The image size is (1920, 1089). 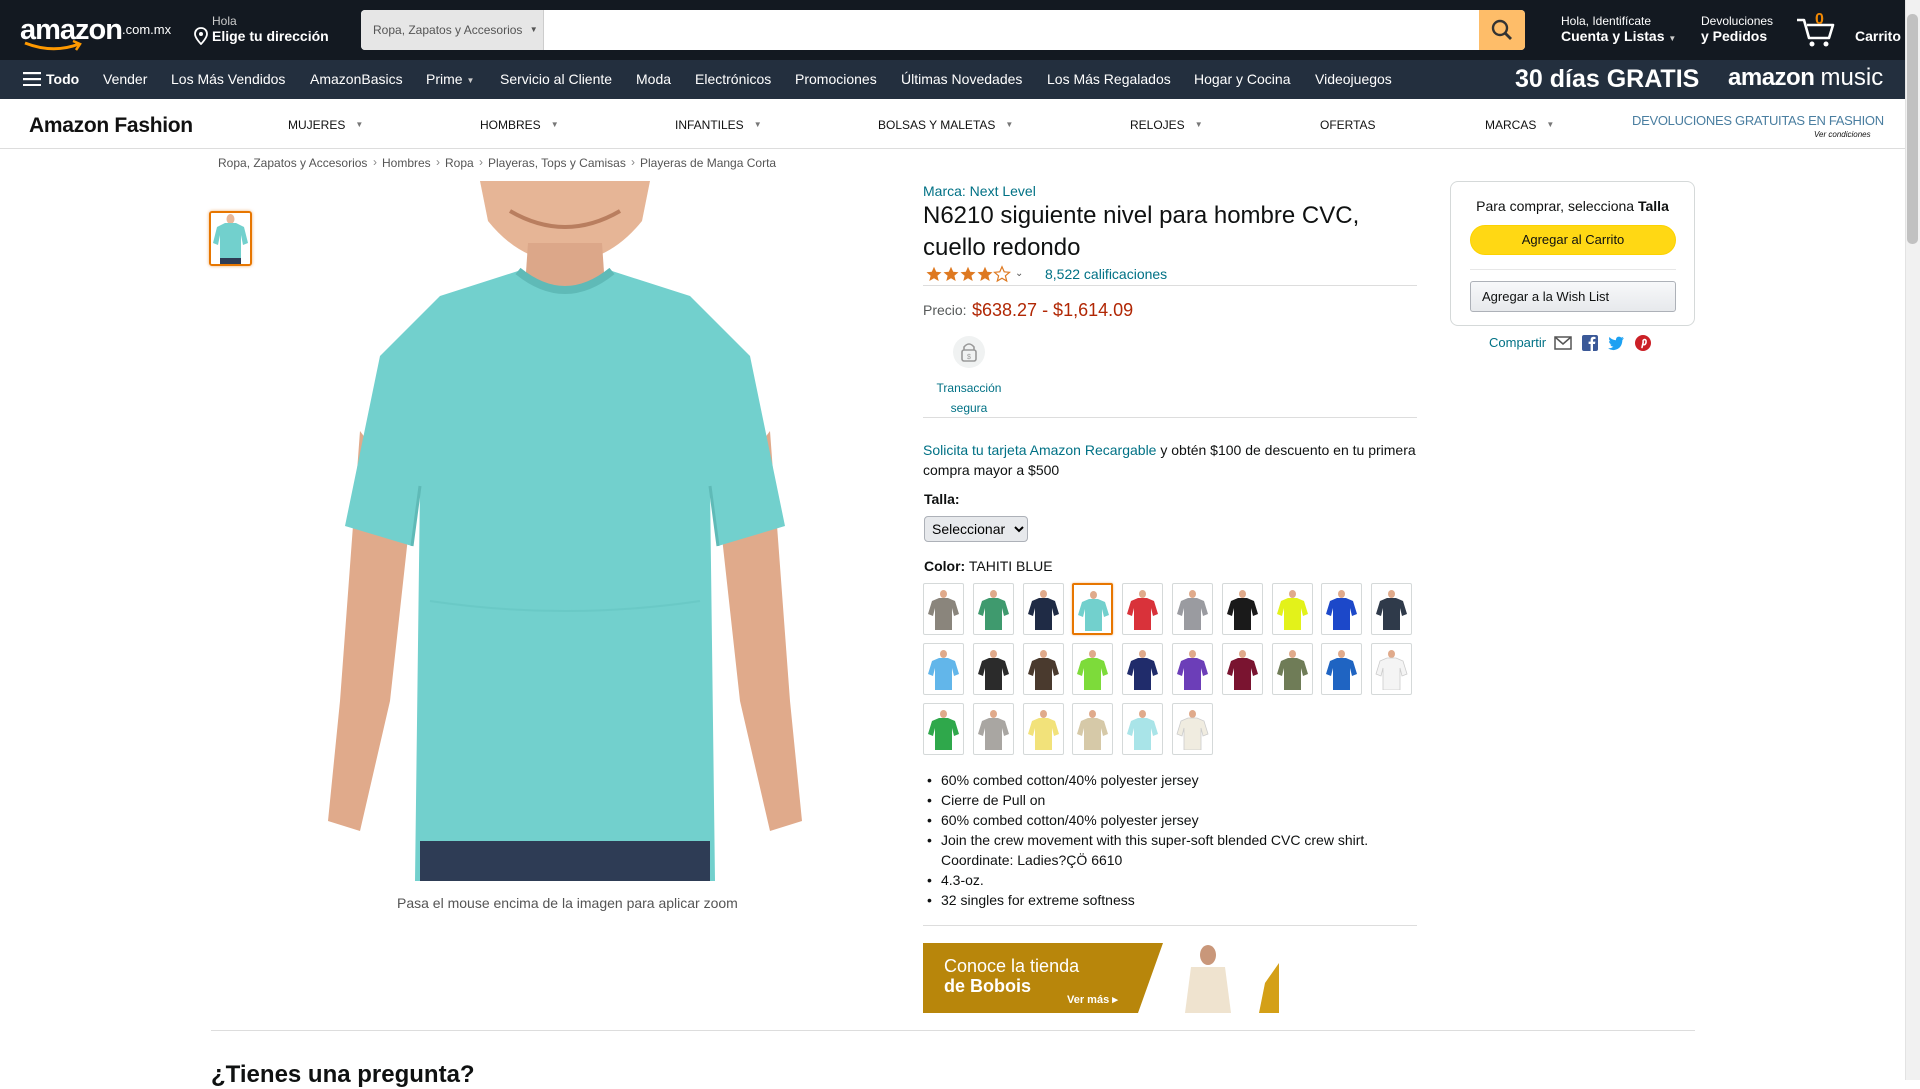 I want to click on nav-item-amazonbasics: AmazonBasics, so click(x=356, y=79).